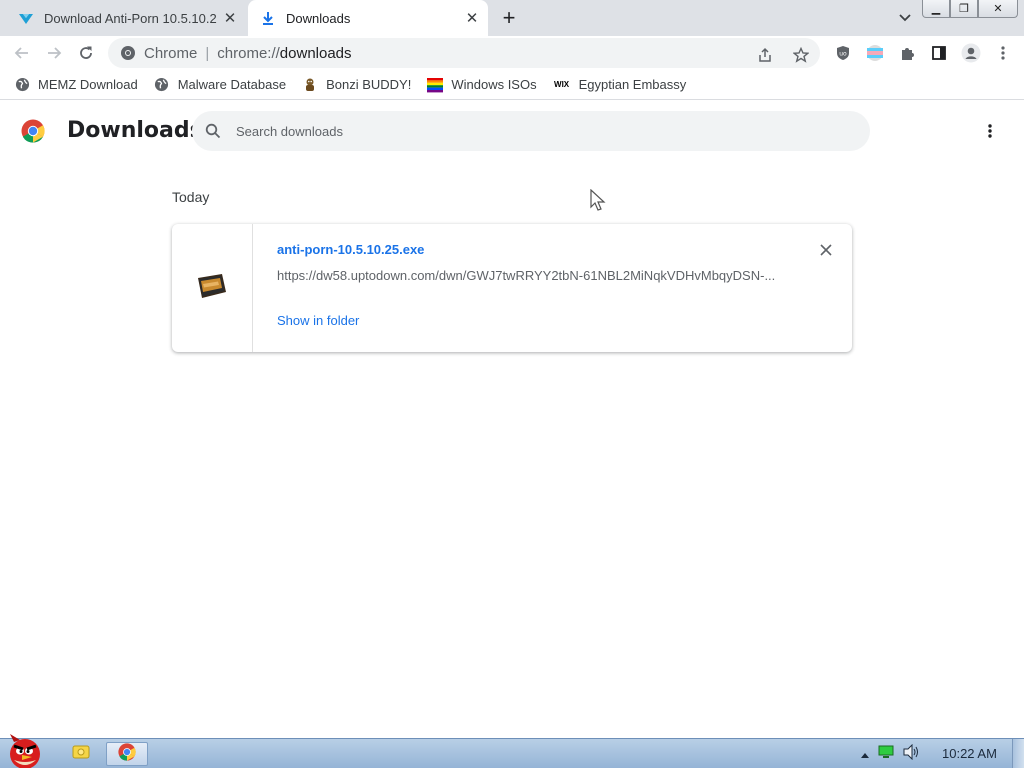 This screenshot has height=768, width=1024. What do you see at coordinates (435, 85) in the screenshot?
I see `rainbow-flag-icon` at bounding box center [435, 85].